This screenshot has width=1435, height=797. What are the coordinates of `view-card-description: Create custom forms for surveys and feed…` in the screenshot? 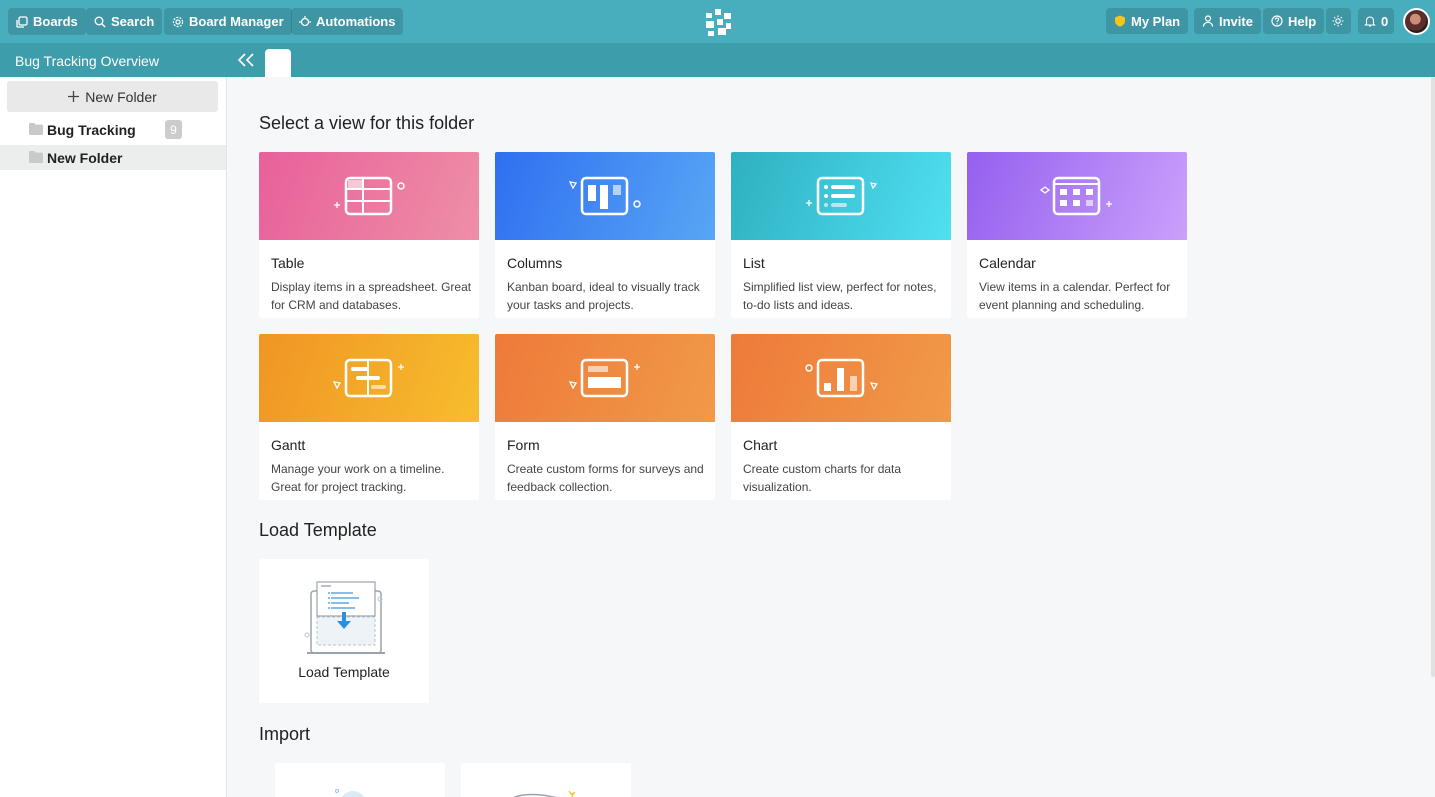 It's located at (605, 478).